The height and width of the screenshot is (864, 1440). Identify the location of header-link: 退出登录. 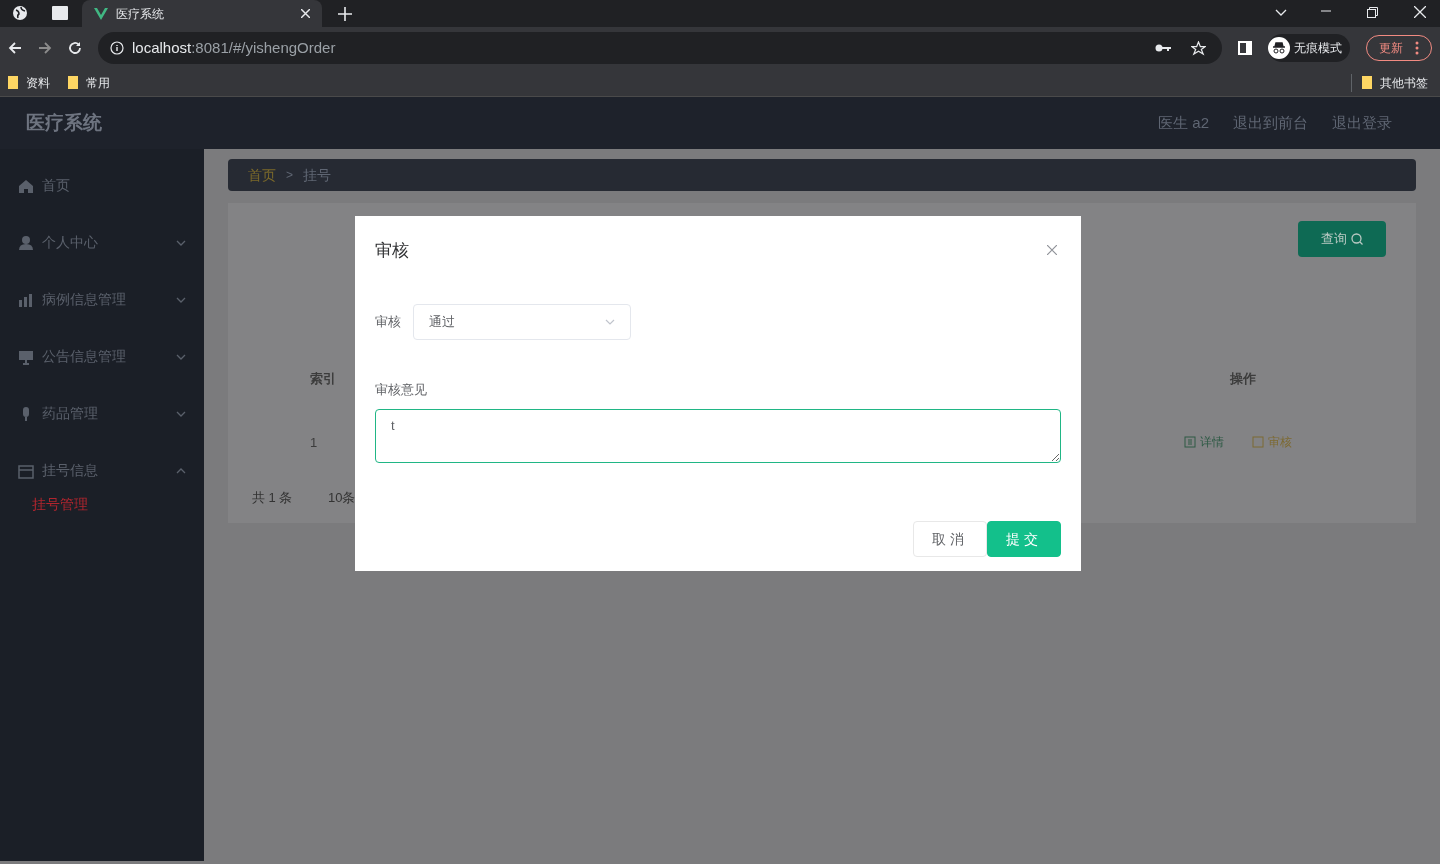
(1362, 123).